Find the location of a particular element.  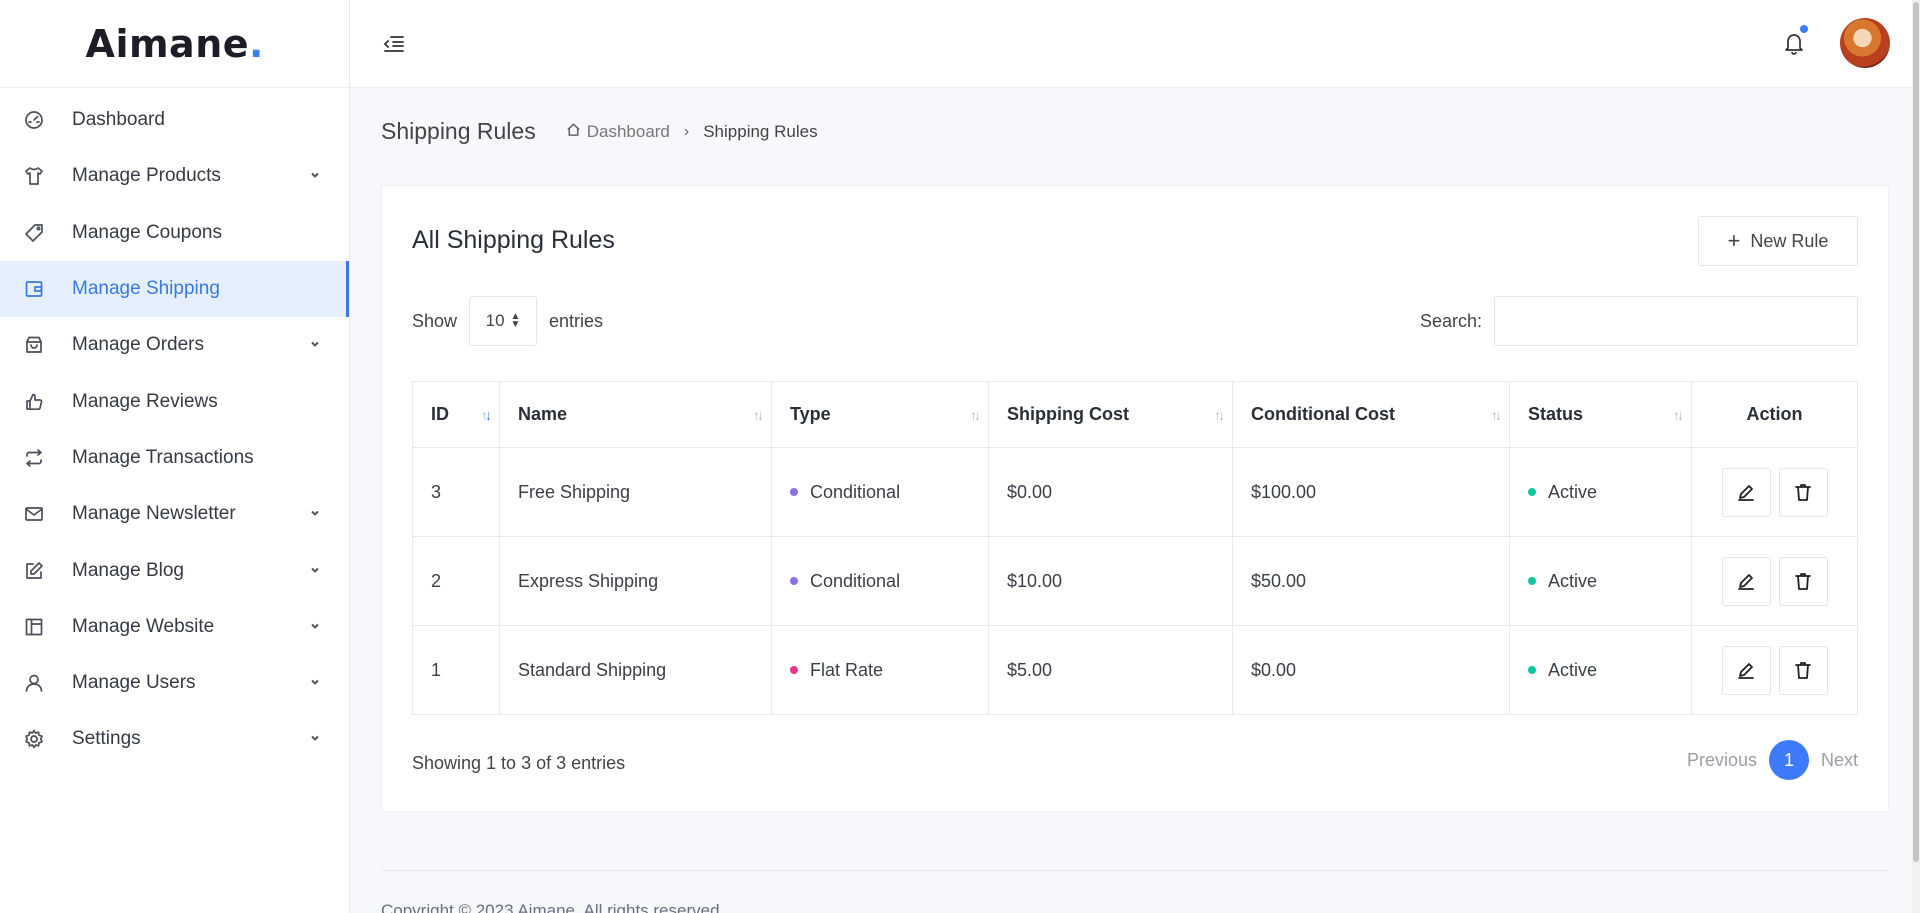

sidebar-item-manage-transactions: Manage Transactions is located at coordinates (174, 458).